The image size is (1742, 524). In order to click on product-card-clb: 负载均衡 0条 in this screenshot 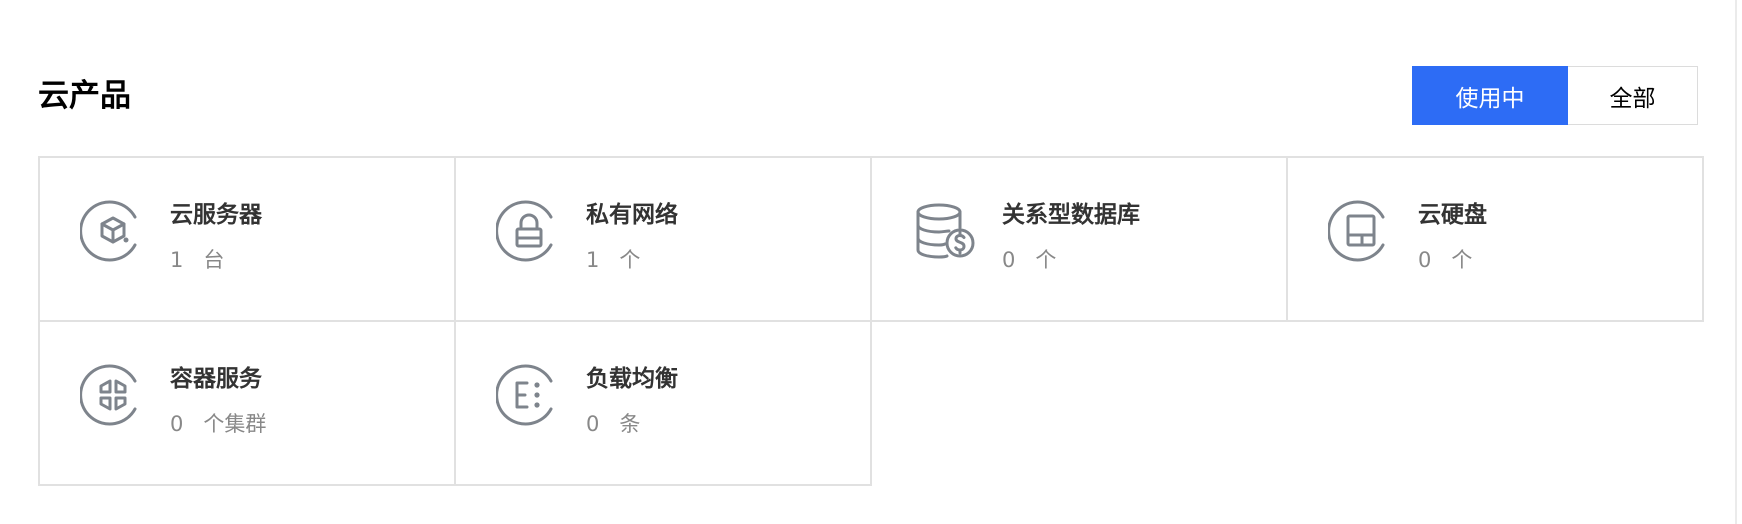, I will do `click(663, 403)`.